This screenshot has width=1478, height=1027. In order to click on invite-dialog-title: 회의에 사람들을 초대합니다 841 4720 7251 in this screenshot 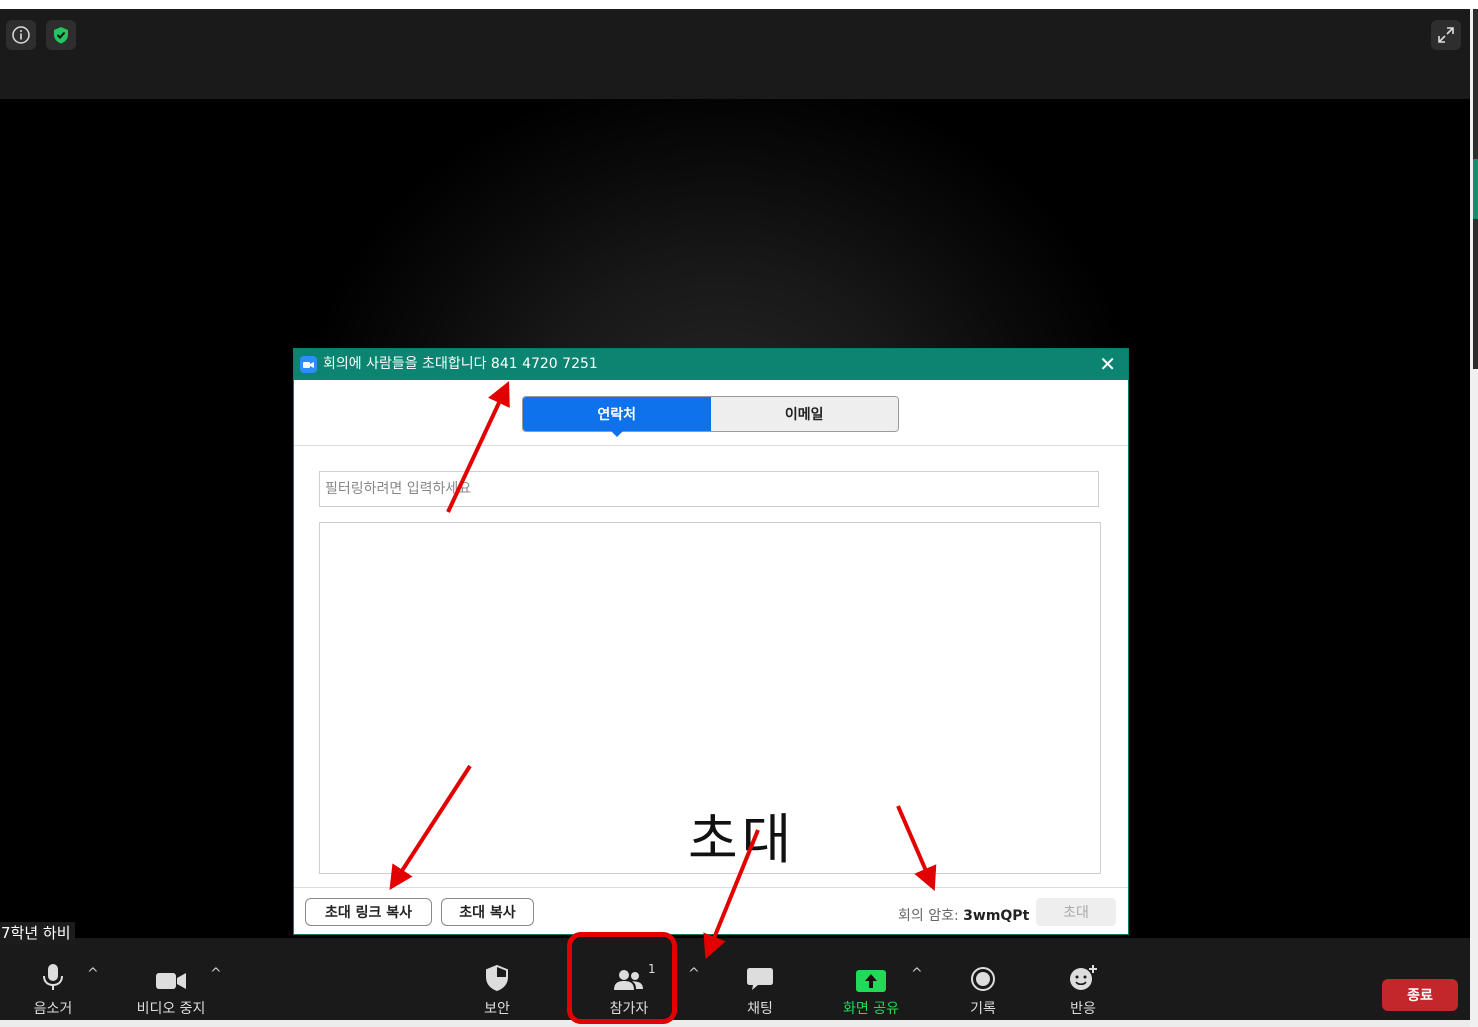, I will do `click(460, 364)`.